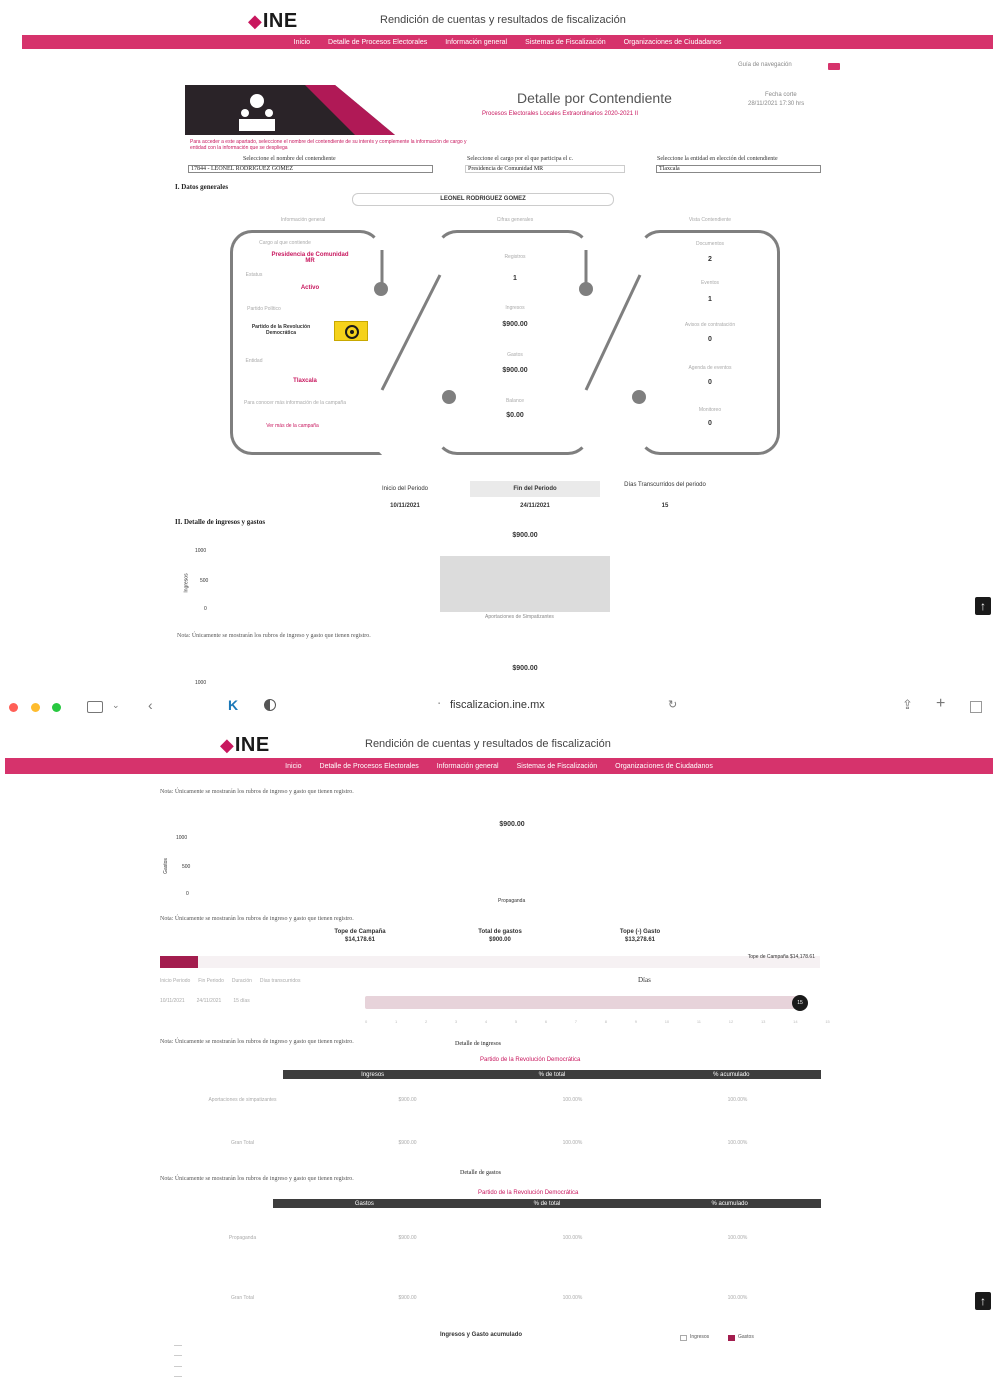 This screenshot has width=993, height=1383. What do you see at coordinates (597, 1021) in the screenshot?
I see `dias-axis: 0 1 2 3 4 5 6 7 8 9 10 11 12 13 14 15` at bounding box center [597, 1021].